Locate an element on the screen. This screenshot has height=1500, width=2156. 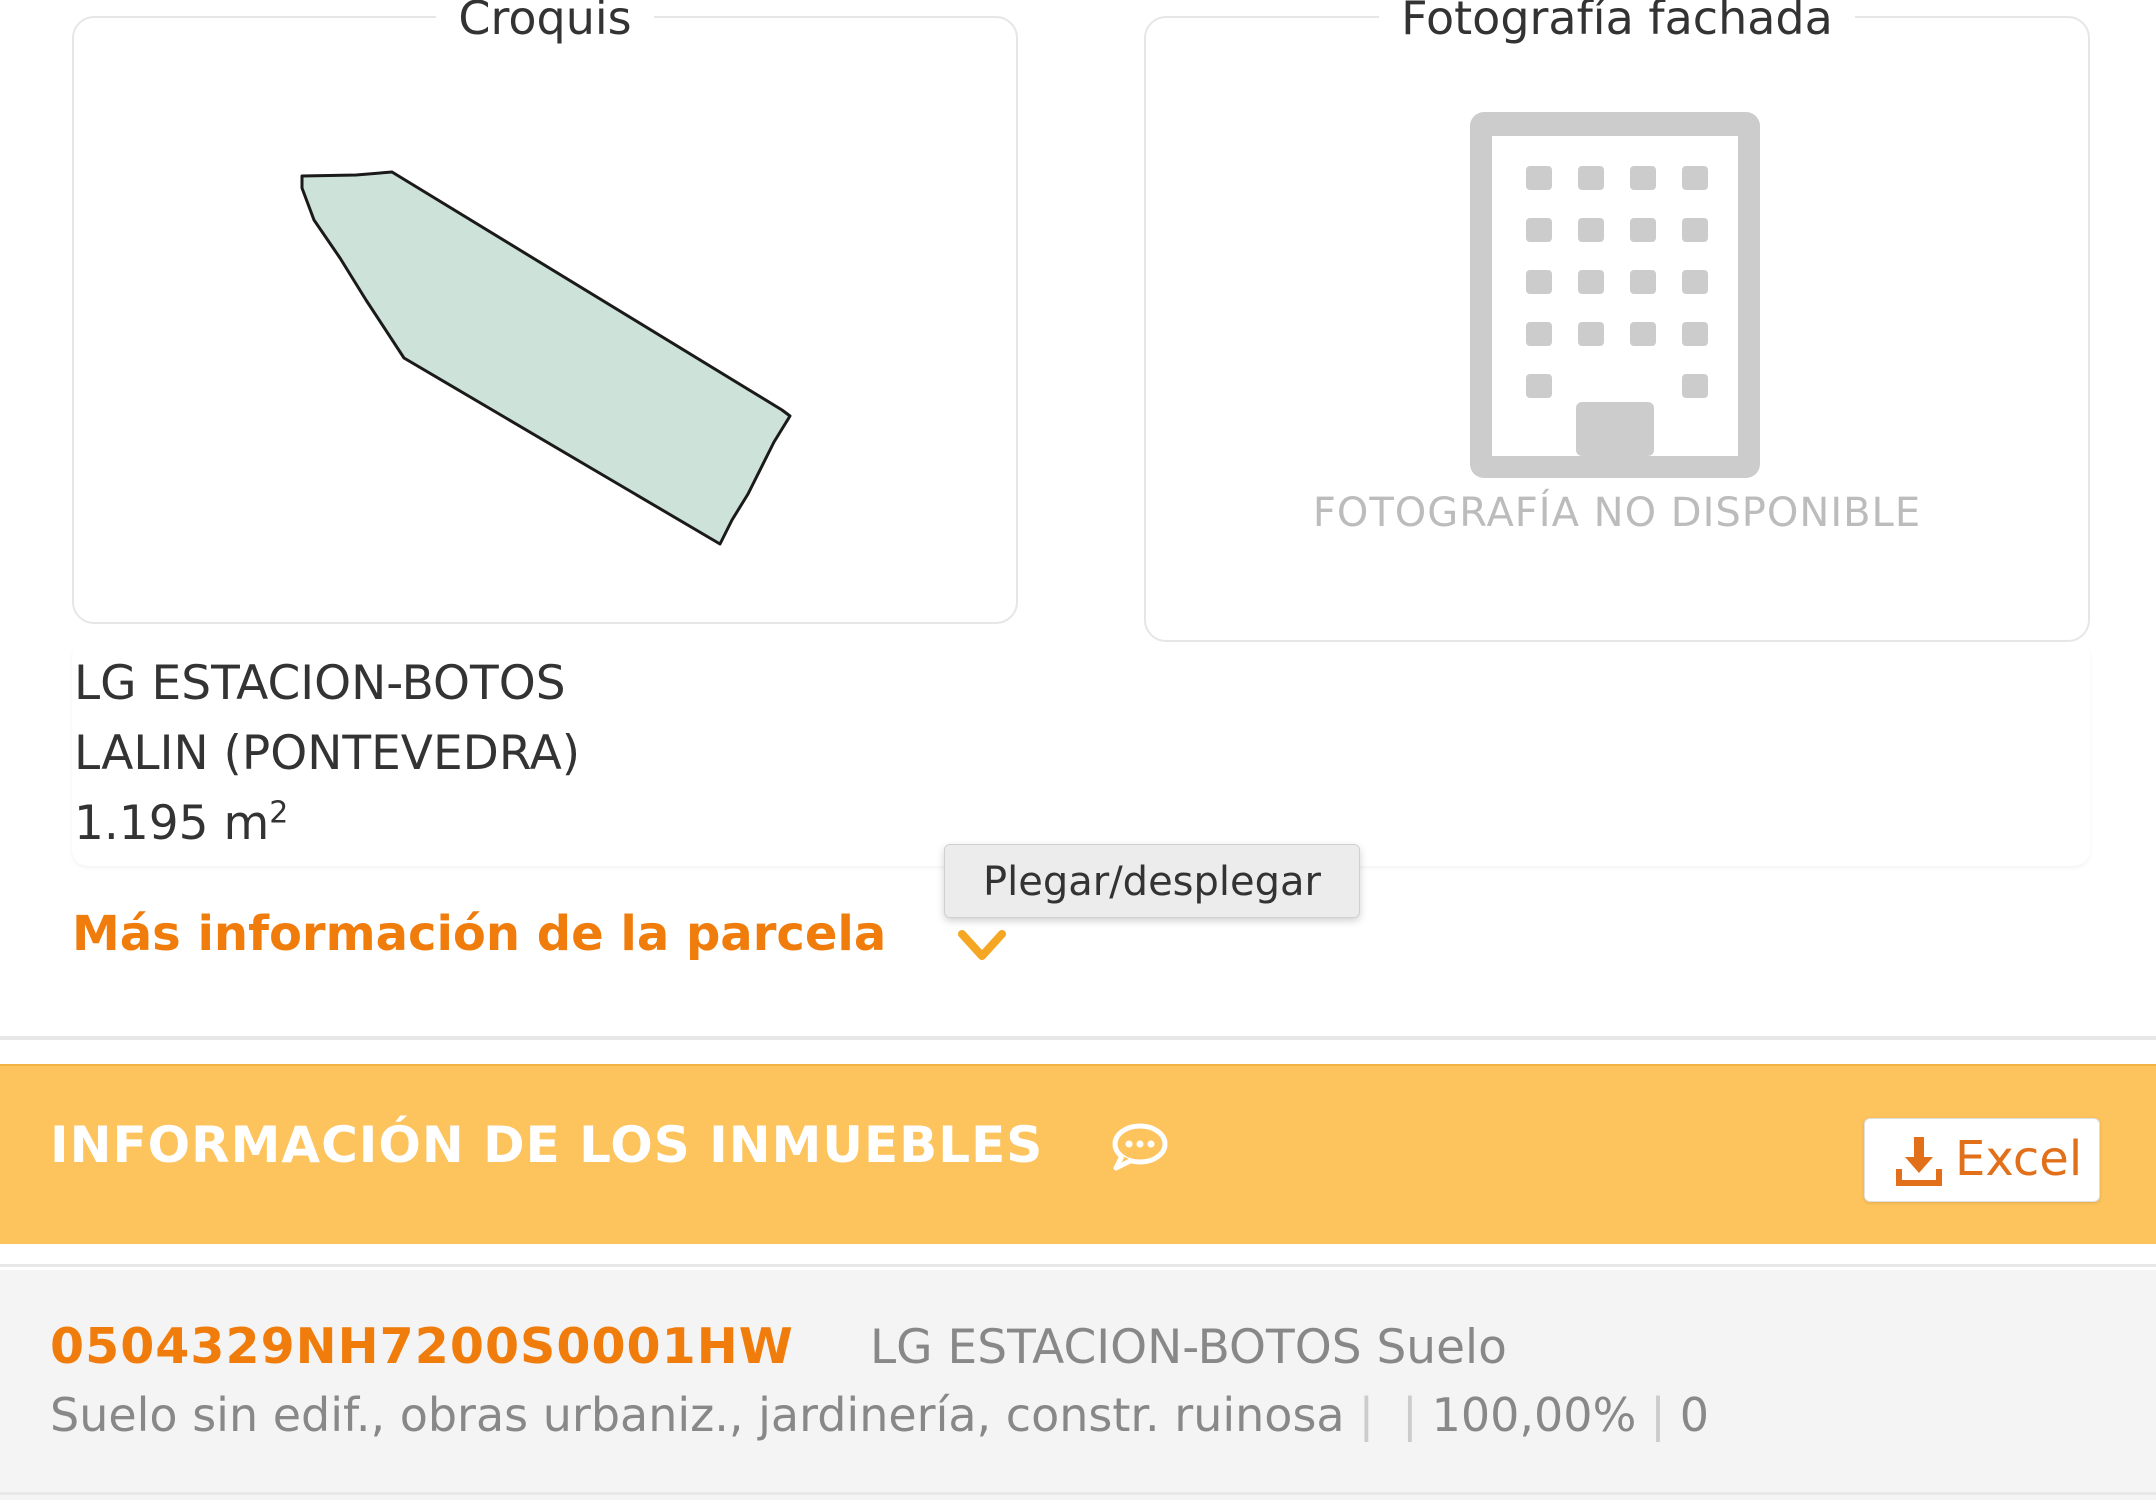
properties-section-title: INFORMACIÓN DE LOS INMUEBLES is located at coordinates (547, 1145).